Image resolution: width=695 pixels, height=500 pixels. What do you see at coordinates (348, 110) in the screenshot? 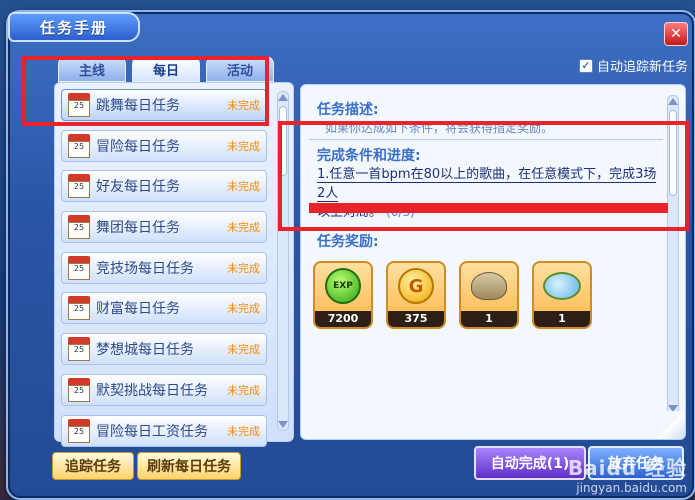
I see `desc-title: 任务描述:` at bounding box center [348, 110].